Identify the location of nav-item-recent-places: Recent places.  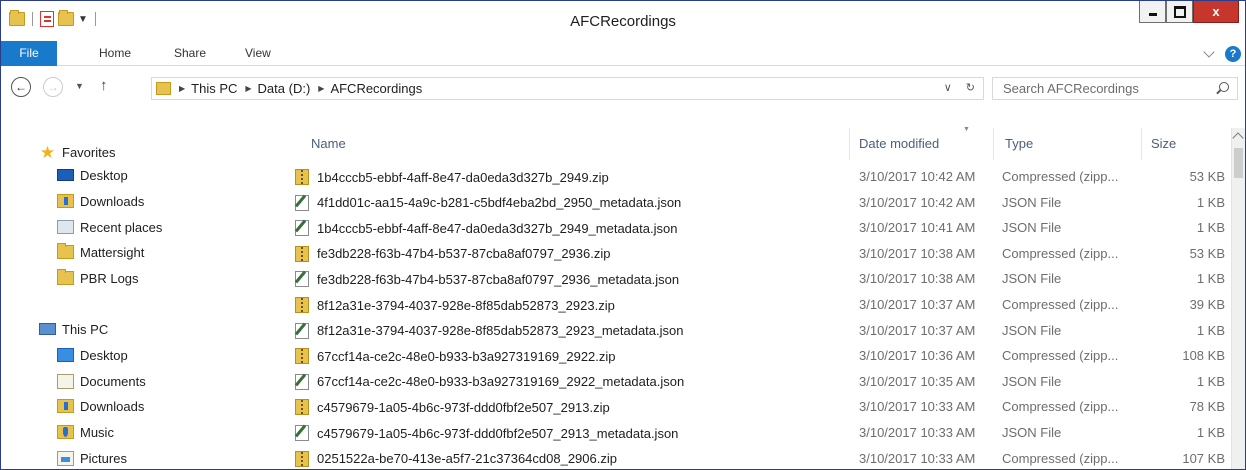
(109, 227).